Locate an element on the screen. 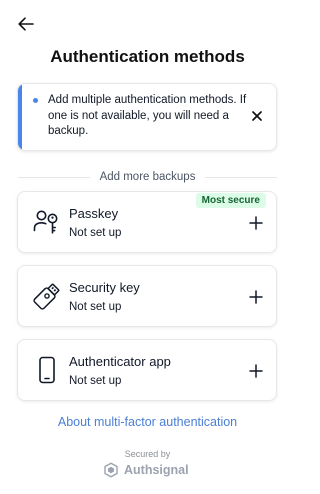 The height and width of the screenshot is (494, 320). about-mfa-link: About multi-factor authentication is located at coordinates (147, 422).